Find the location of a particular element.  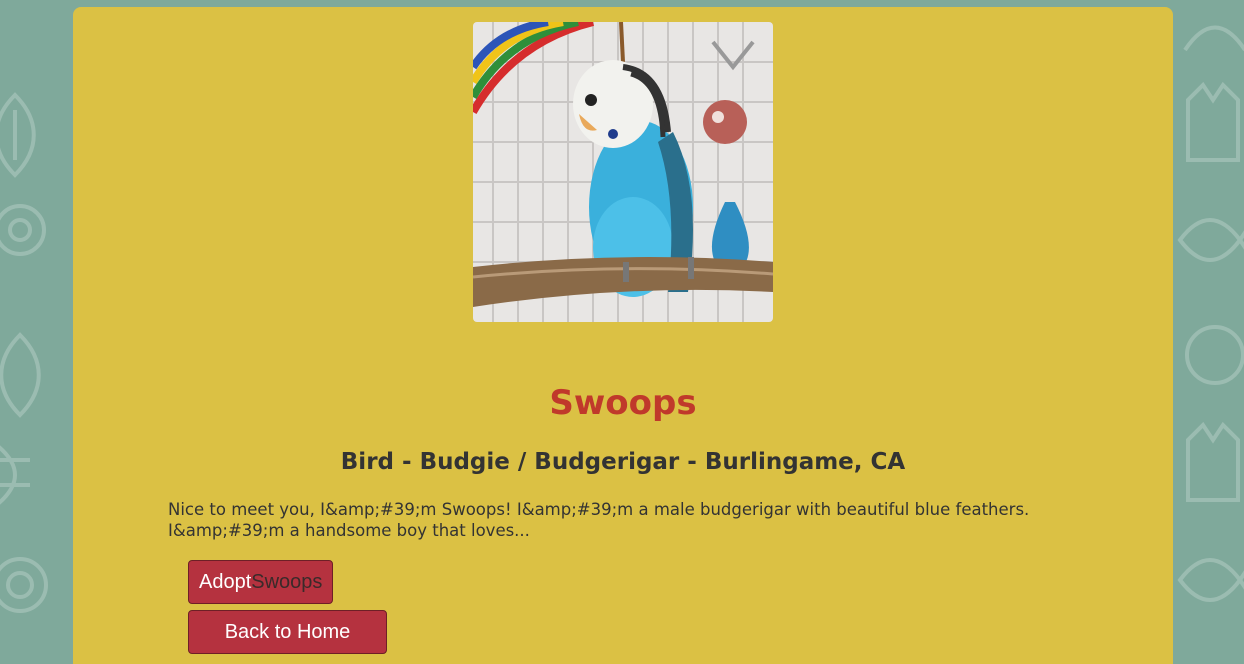

budgie-photo-illustration is located at coordinates (623, 172).